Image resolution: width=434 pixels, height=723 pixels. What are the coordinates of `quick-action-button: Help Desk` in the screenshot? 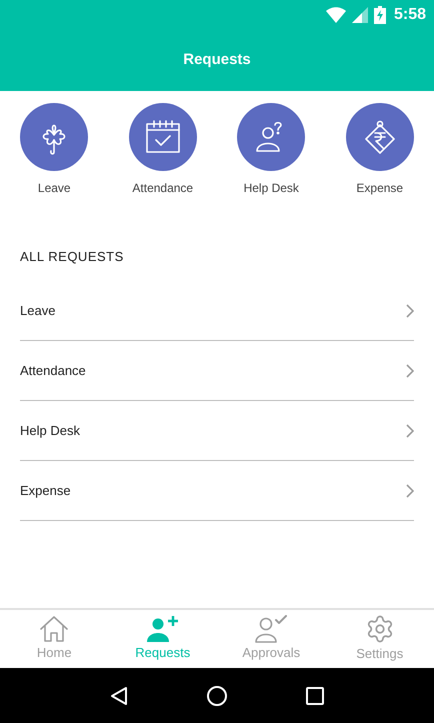 It's located at (271, 150).